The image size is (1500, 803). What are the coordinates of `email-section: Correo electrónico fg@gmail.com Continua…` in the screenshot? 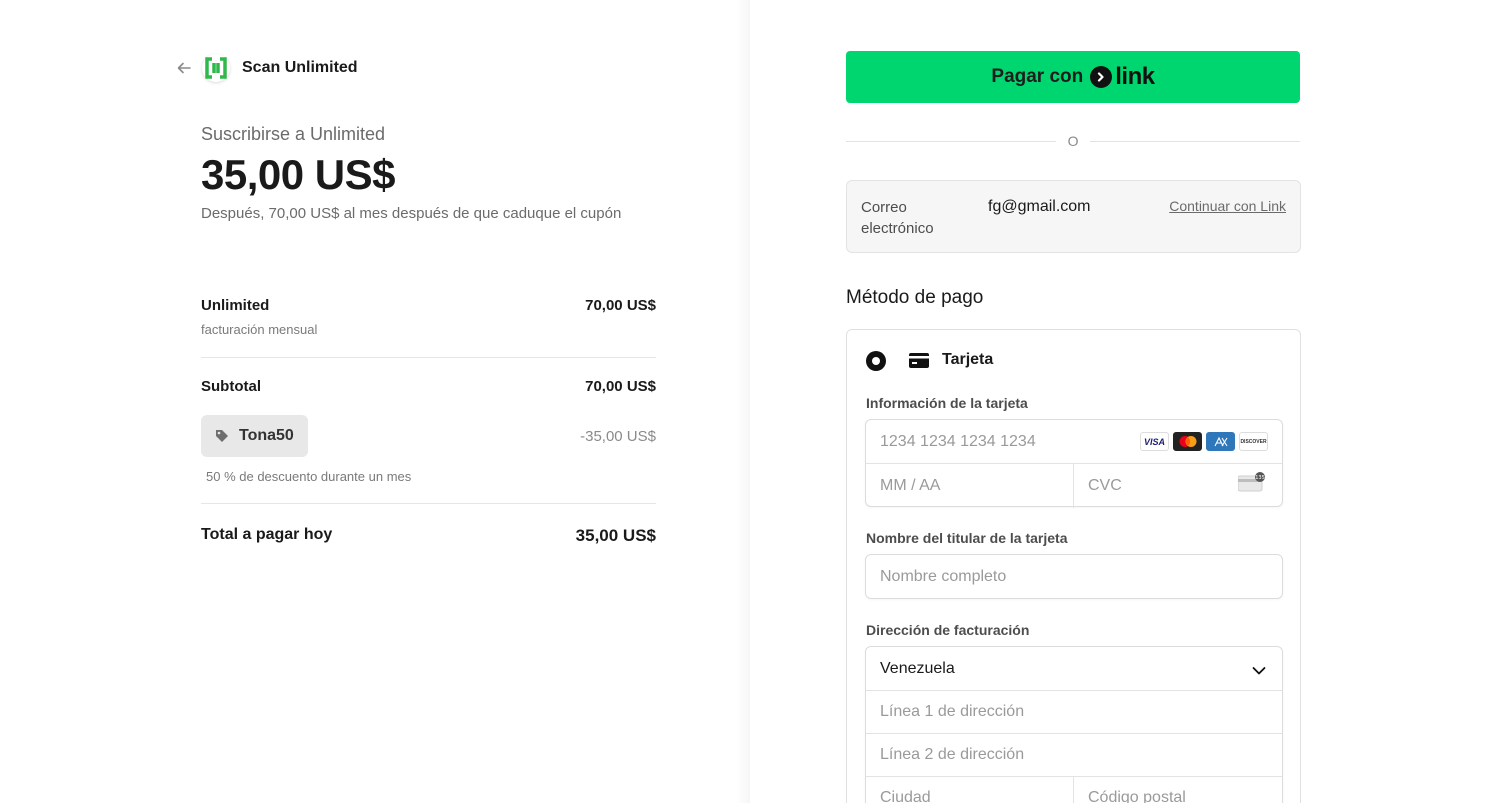 It's located at (1073, 216).